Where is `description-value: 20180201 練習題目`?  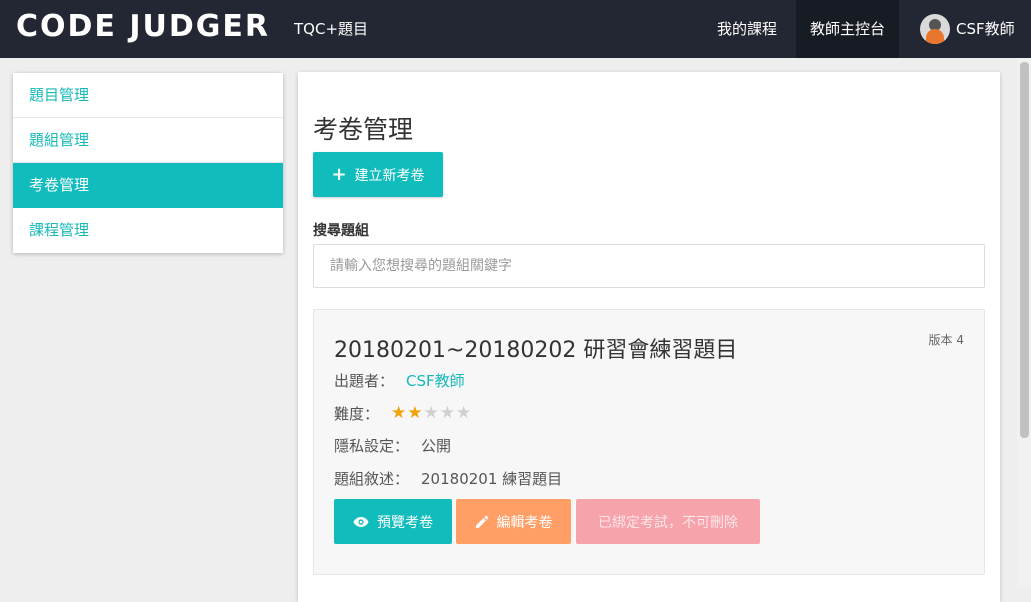
description-value: 20180201 練習題目 is located at coordinates (492, 479).